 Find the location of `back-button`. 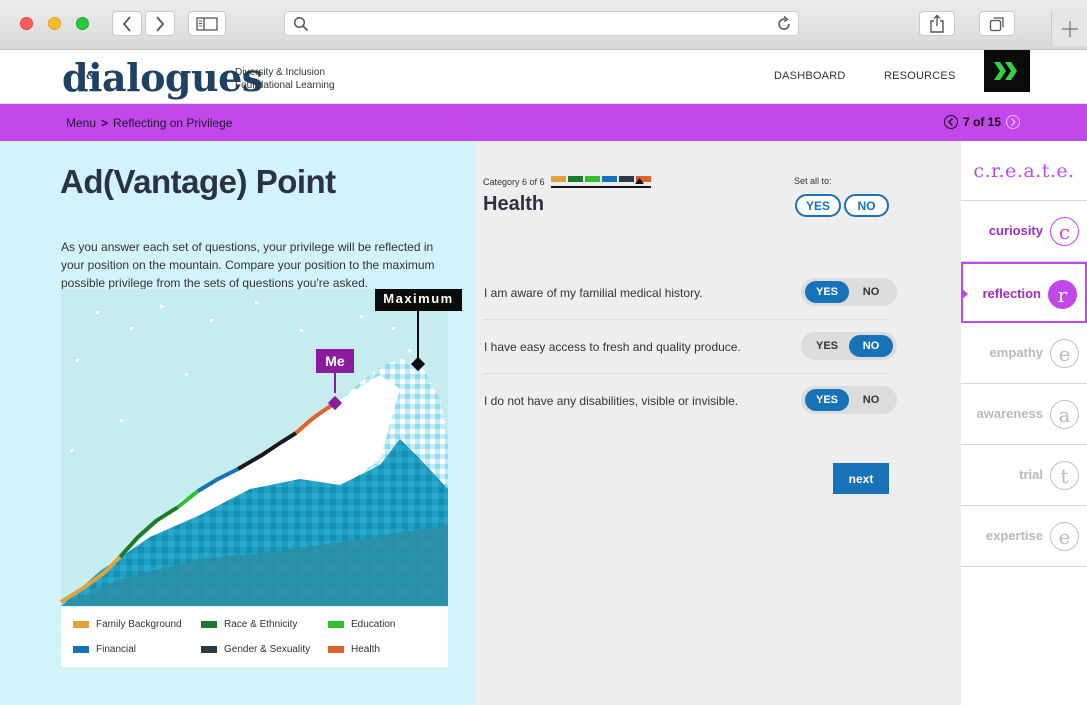

back-button is located at coordinates (127, 23).